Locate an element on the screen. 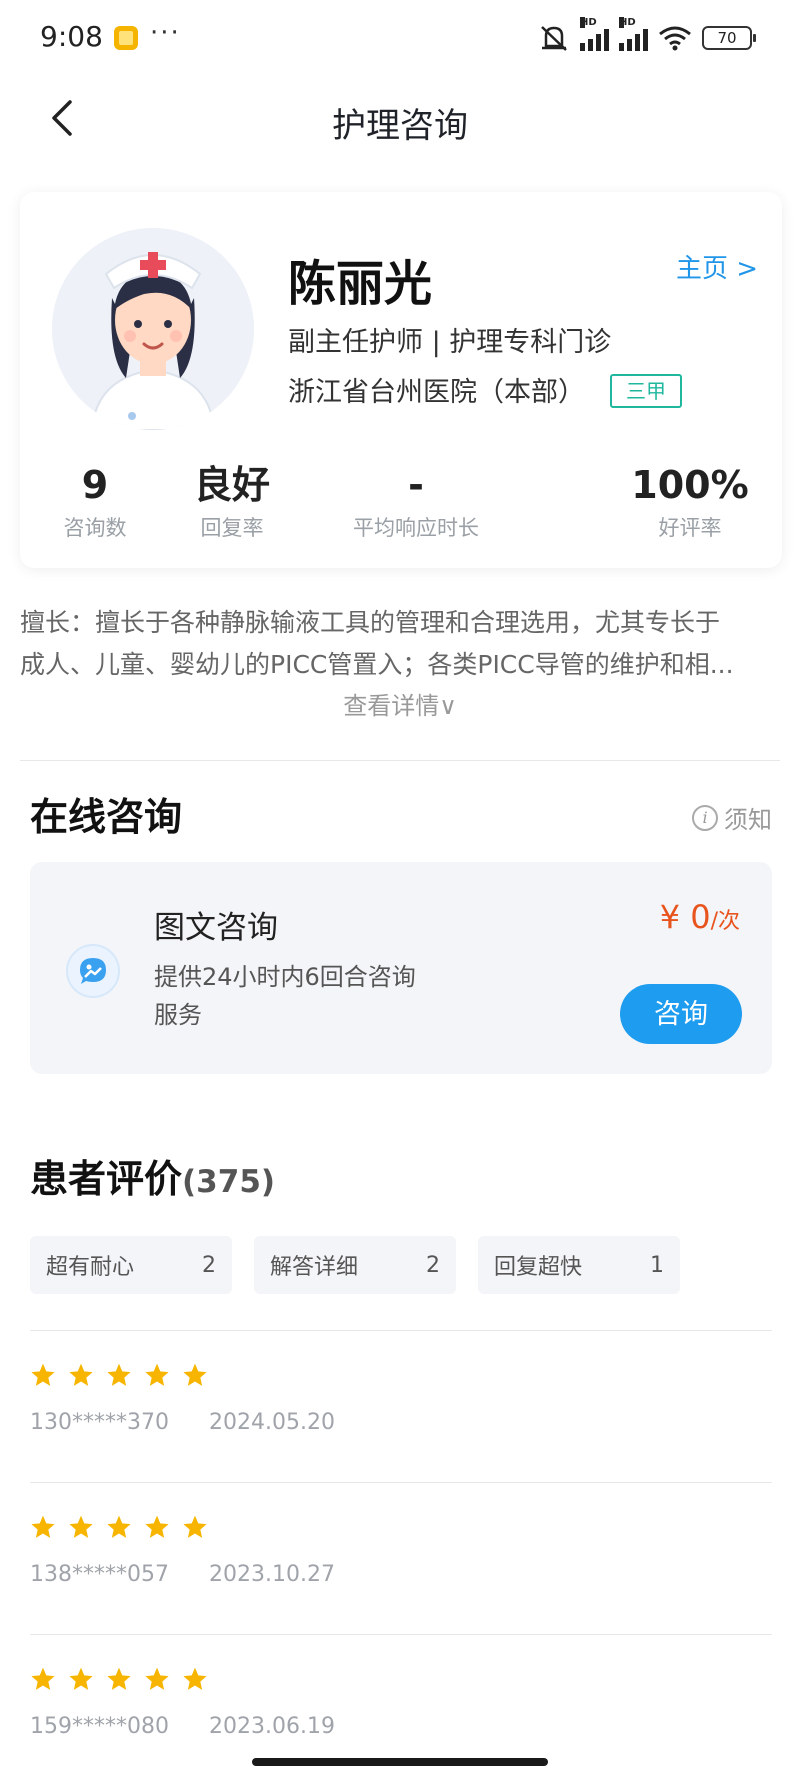  stat-label: 好评率 is located at coordinates (690, 528).